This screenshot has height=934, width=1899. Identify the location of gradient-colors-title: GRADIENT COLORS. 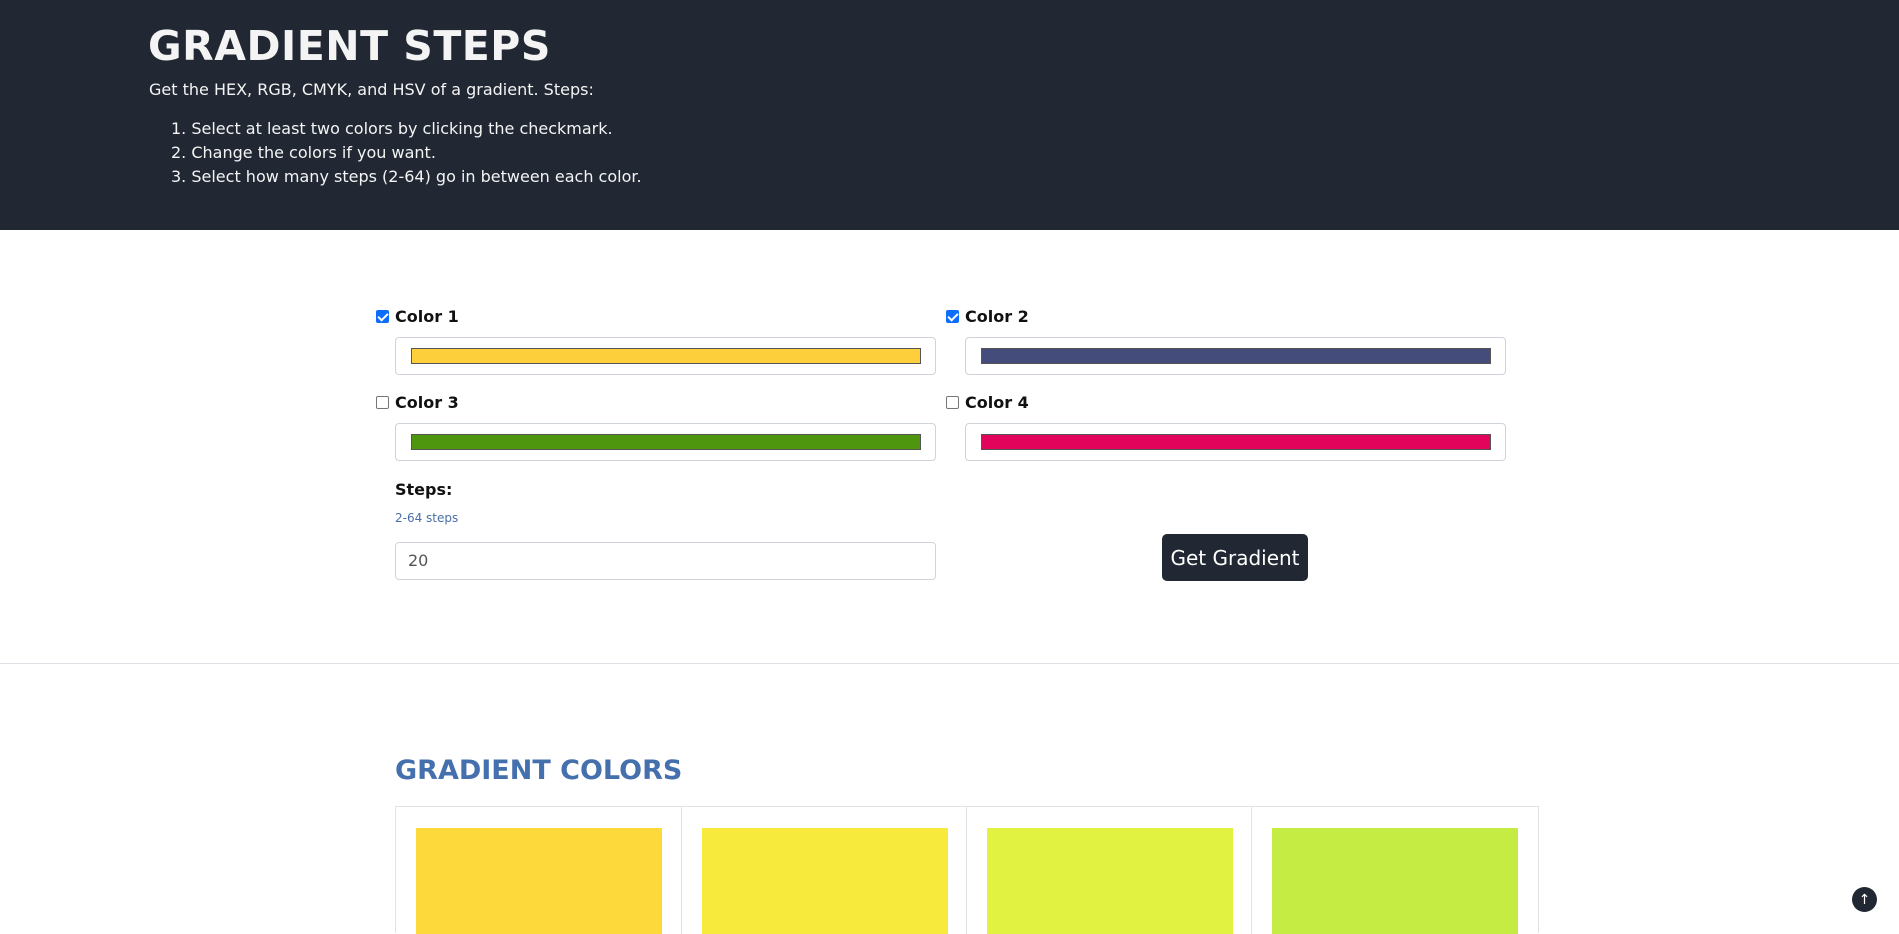
(539, 770).